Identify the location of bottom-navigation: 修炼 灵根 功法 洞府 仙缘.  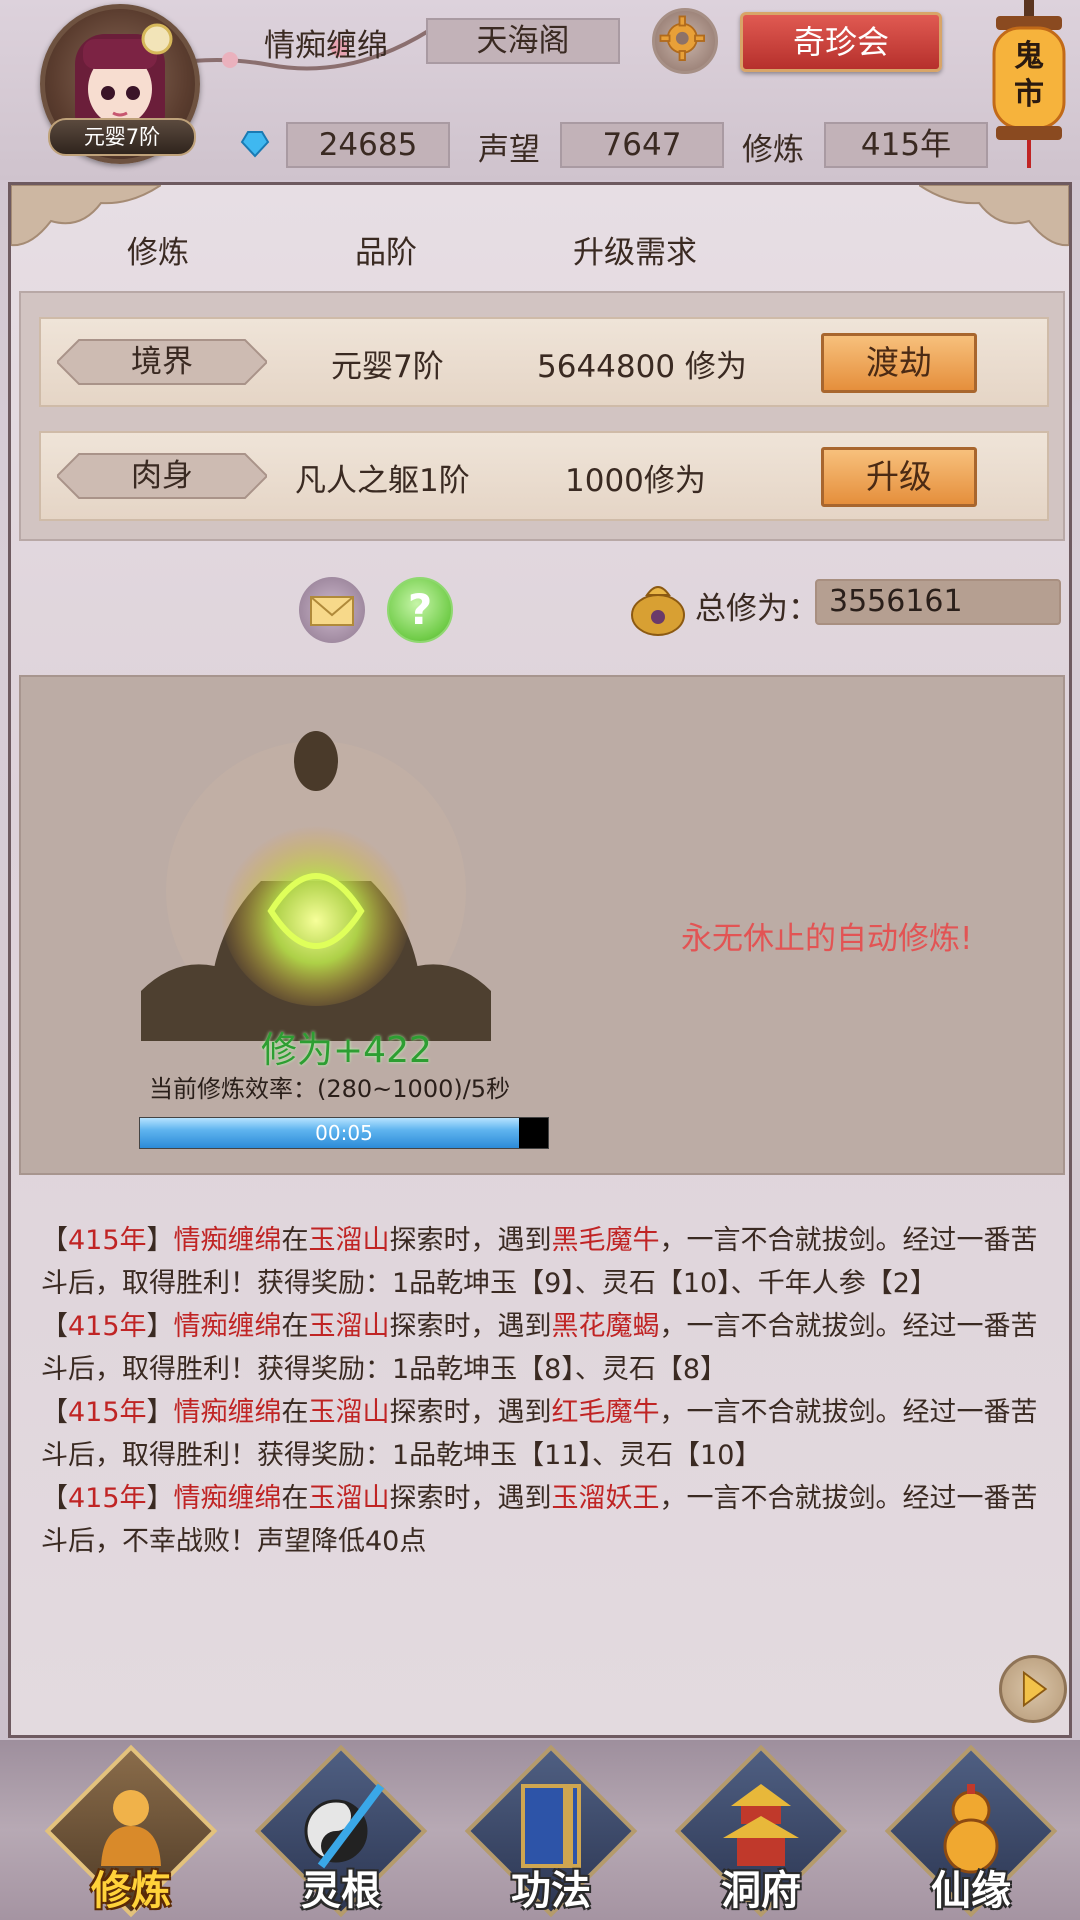
(540, 1830).